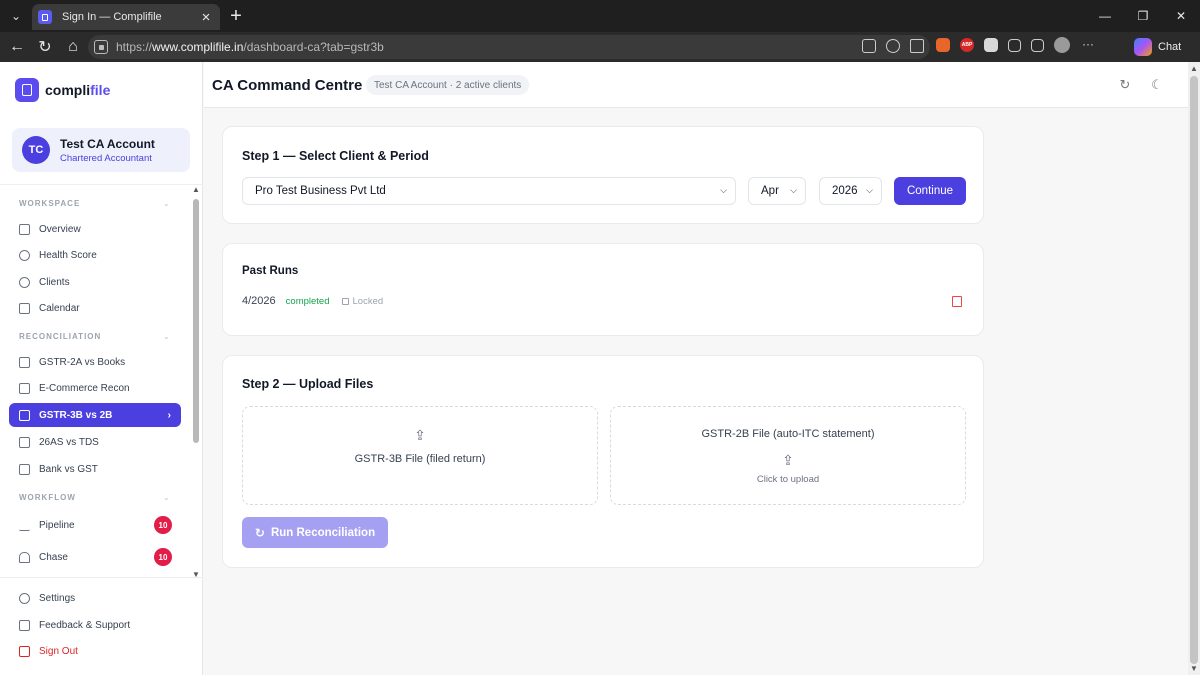 This screenshot has height=675, width=1200. I want to click on back-icon: ←, so click(17, 47).